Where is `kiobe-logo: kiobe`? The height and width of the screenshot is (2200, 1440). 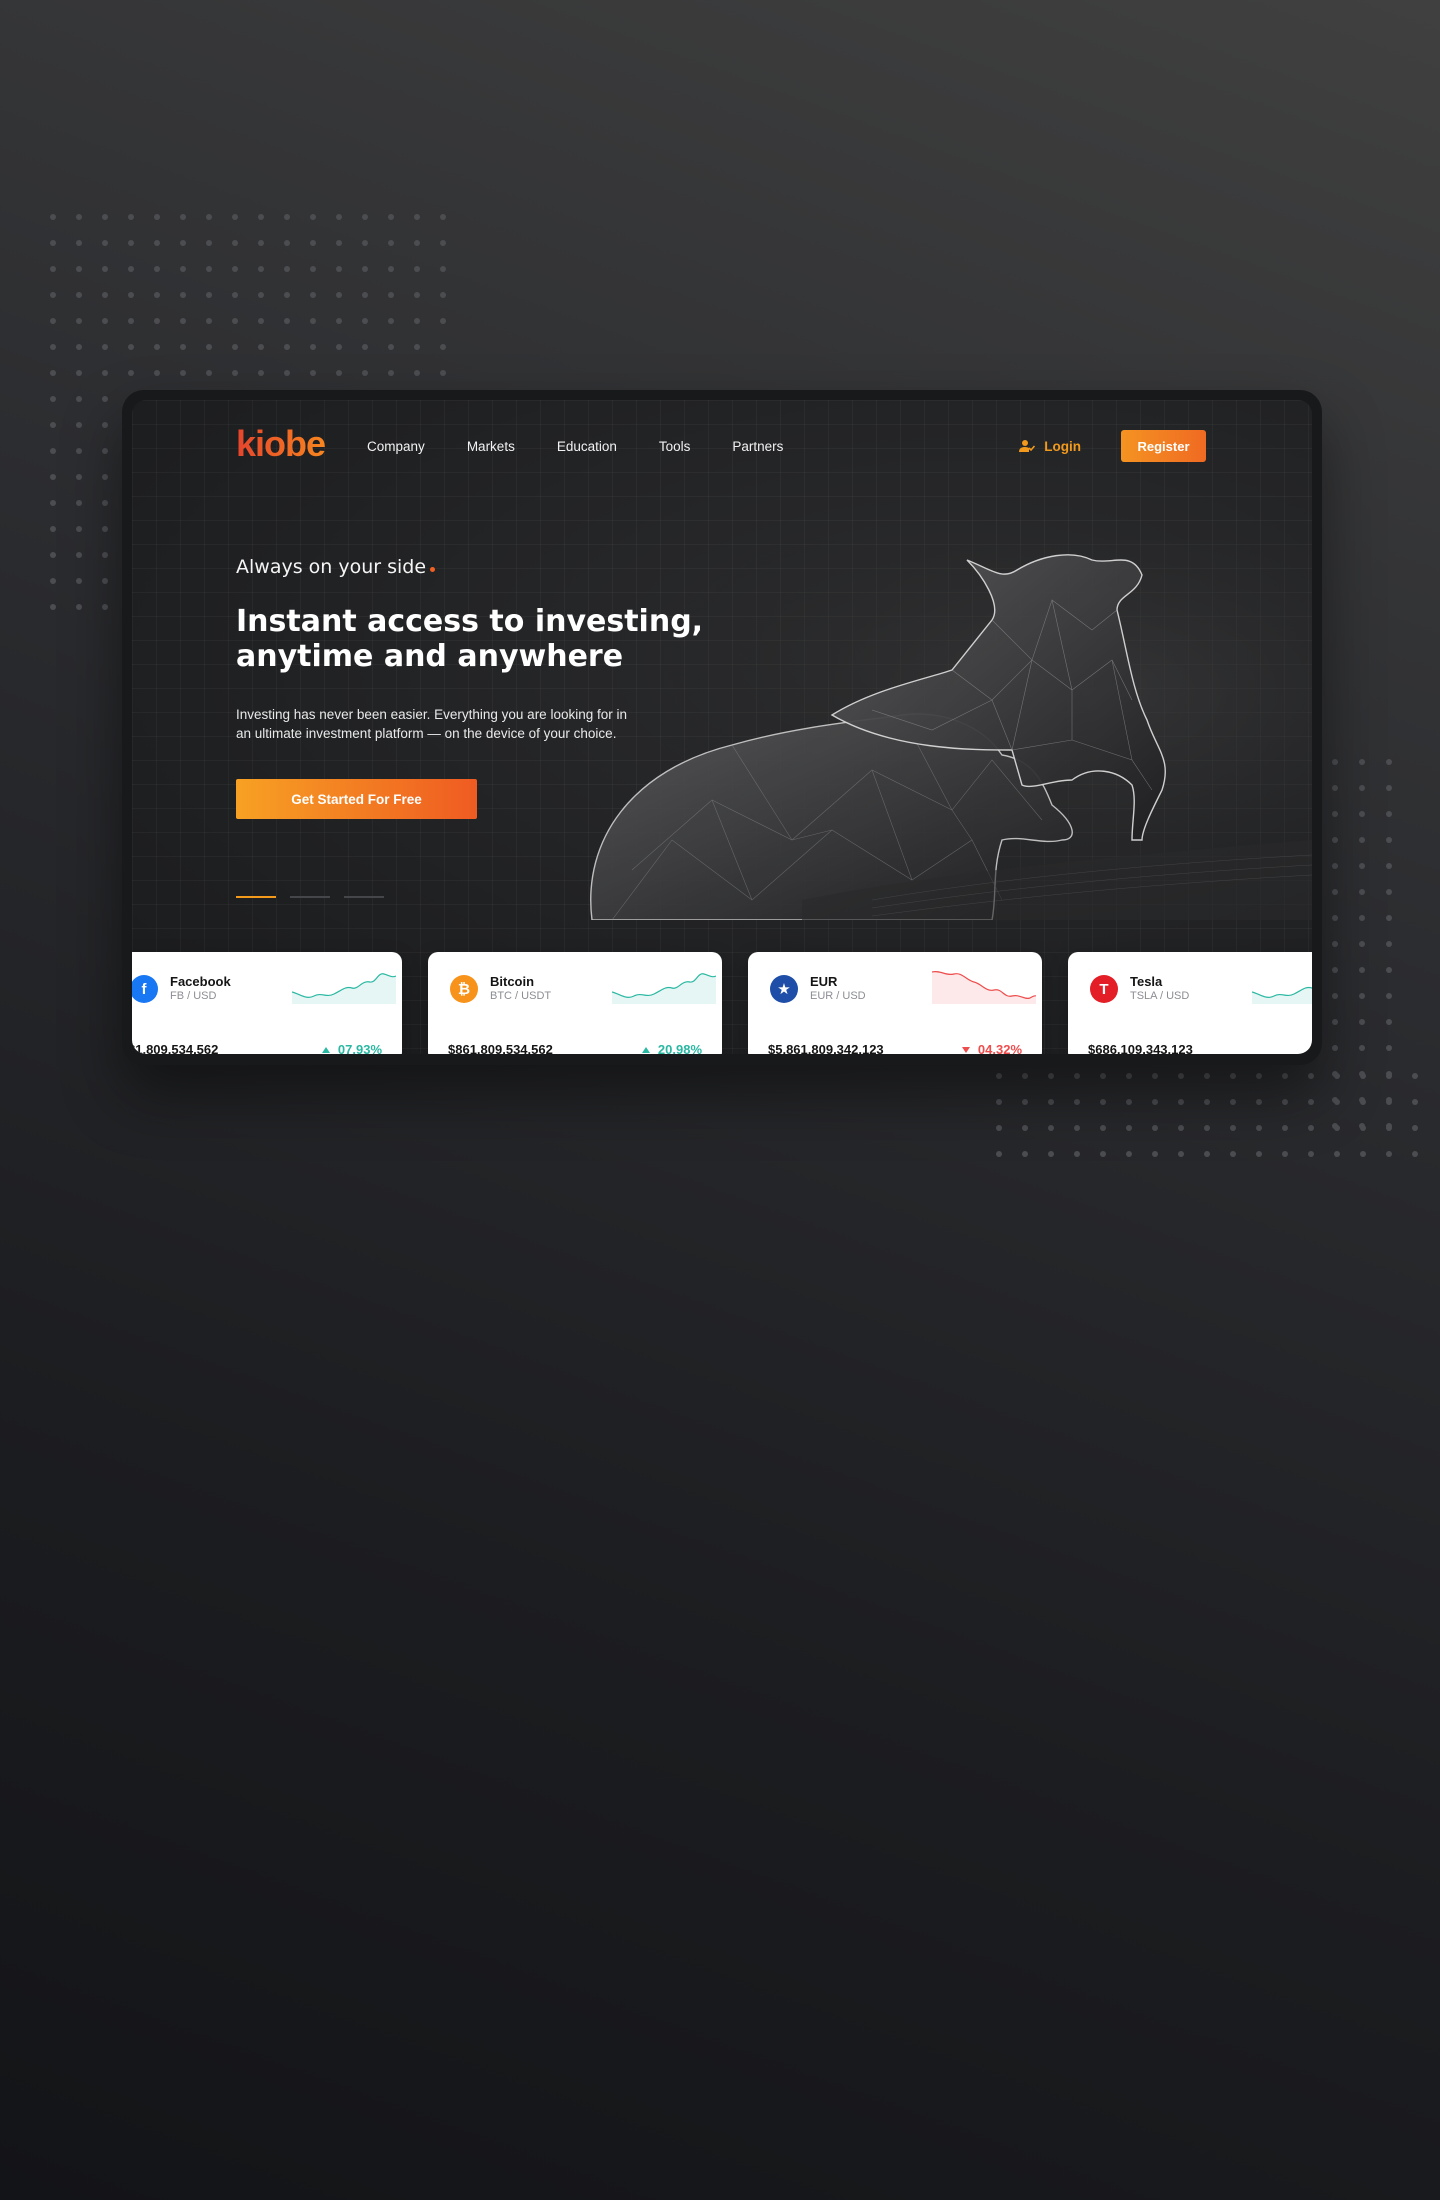
kiobe-logo: kiobe is located at coordinates (281, 444).